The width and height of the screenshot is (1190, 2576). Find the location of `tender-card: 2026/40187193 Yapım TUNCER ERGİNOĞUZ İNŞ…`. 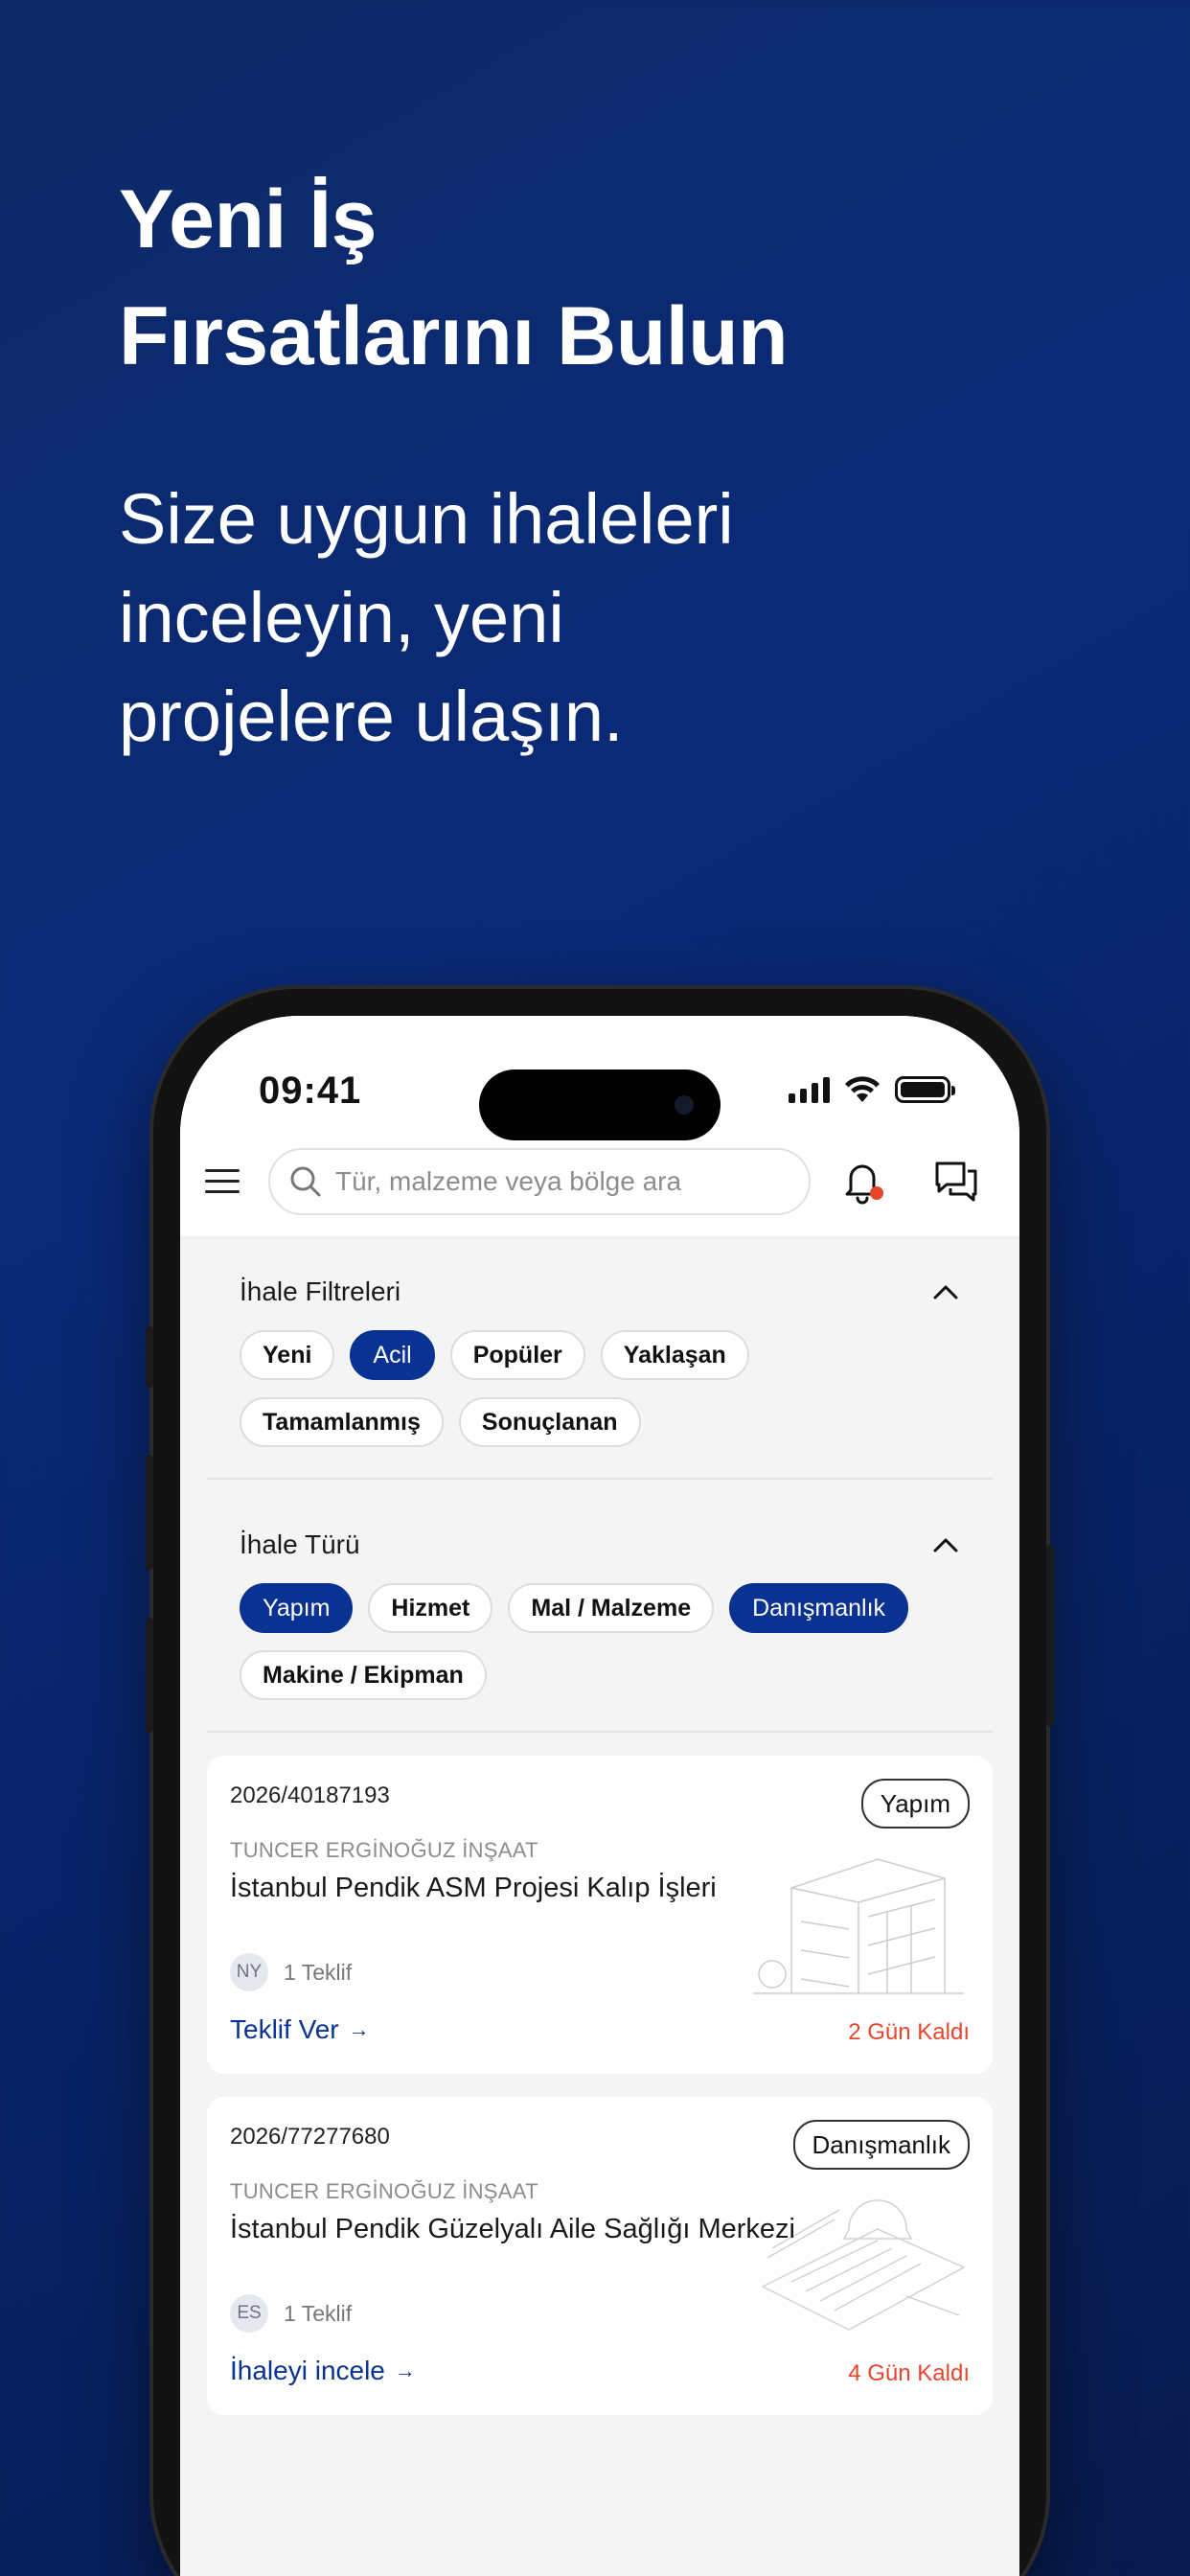

tender-card: 2026/40187193 Yapım TUNCER ERGİNOĞUZ İNŞ… is located at coordinates (600, 1915).